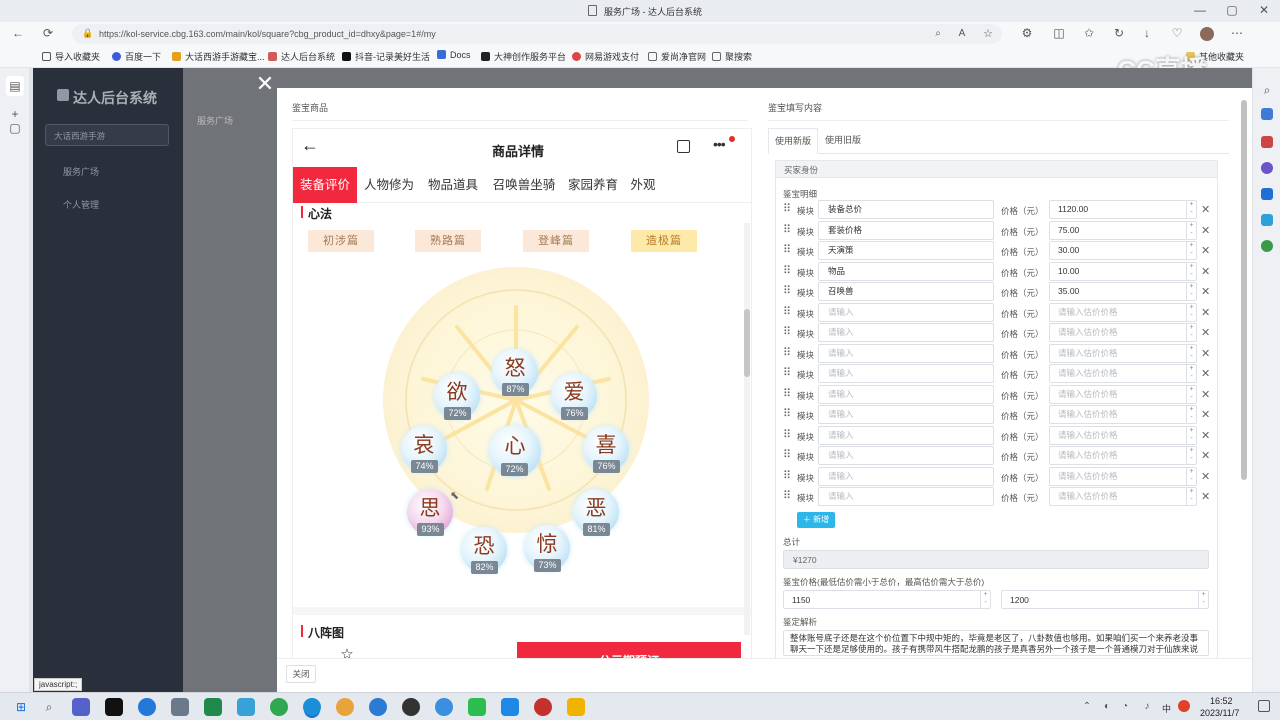  What do you see at coordinates (1264, 706) in the screenshot?
I see `notification-icon` at bounding box center [1264, 706].